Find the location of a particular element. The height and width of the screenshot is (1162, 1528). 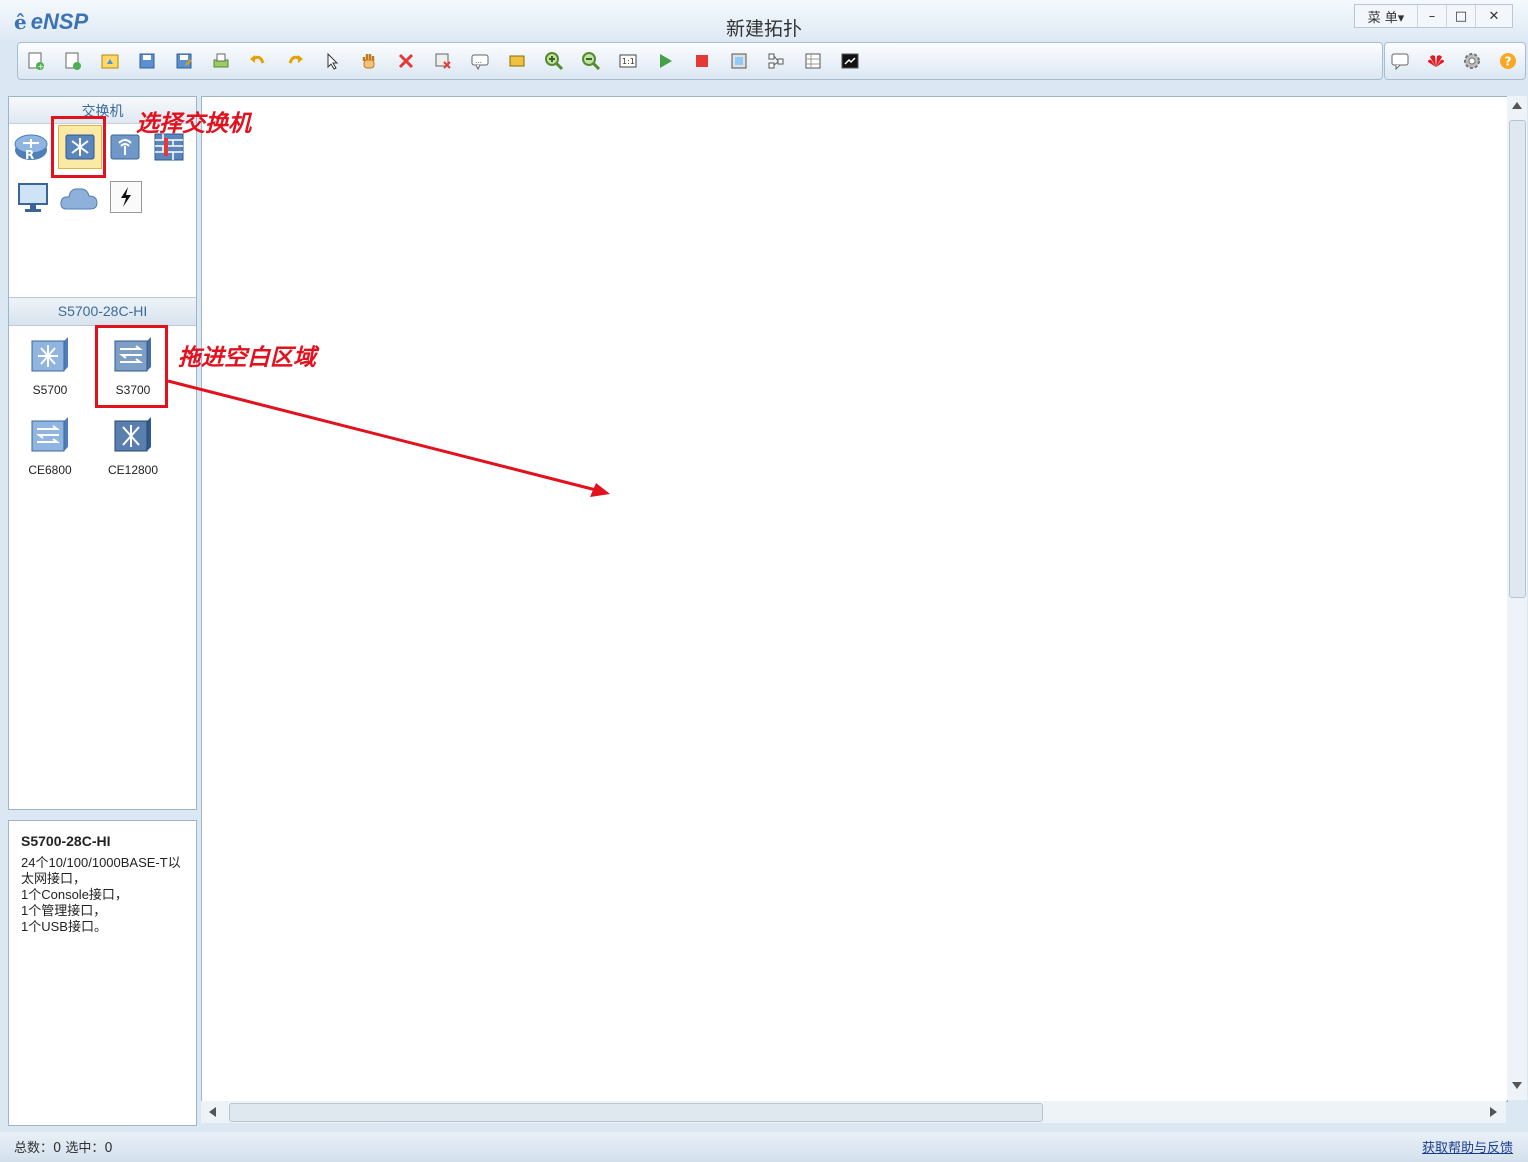

status-count: 总数：0 选中：0 is located at coordinates (63, 1148).